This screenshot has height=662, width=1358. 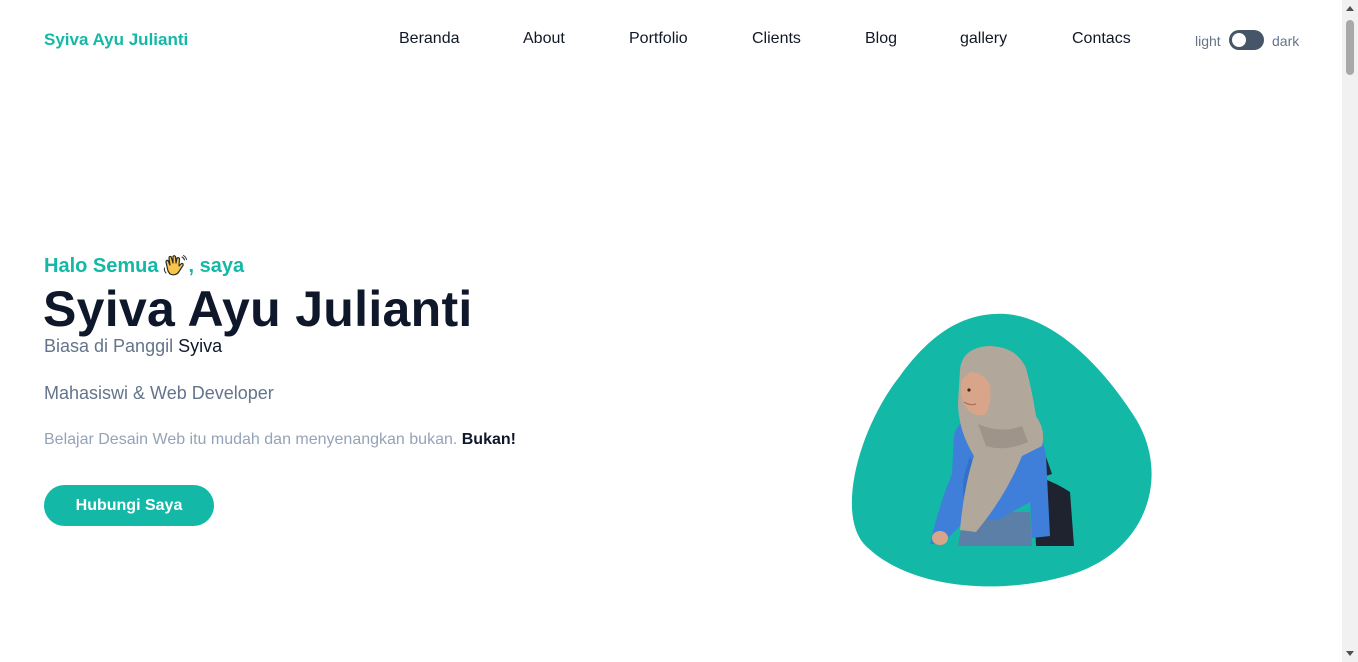 I want to click on nav-item-contacs: Contacs, so click(x=1101, y=39).